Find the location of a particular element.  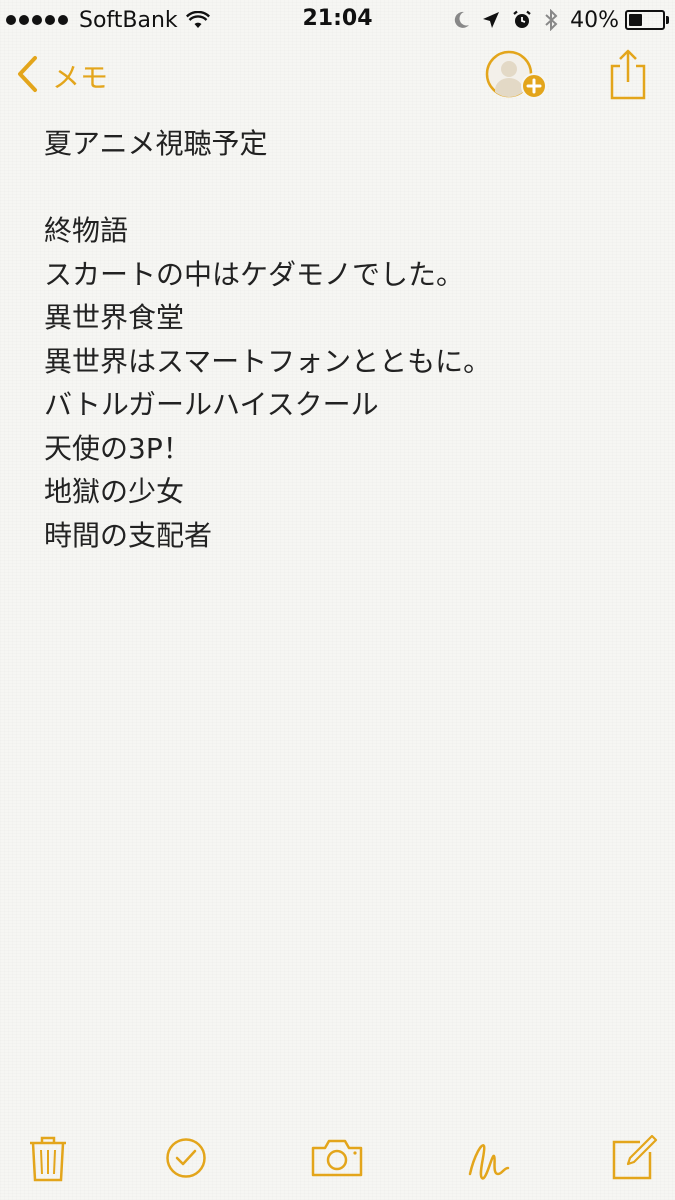

note-line: 異世界食堂 is located at coordinates (114, 317).